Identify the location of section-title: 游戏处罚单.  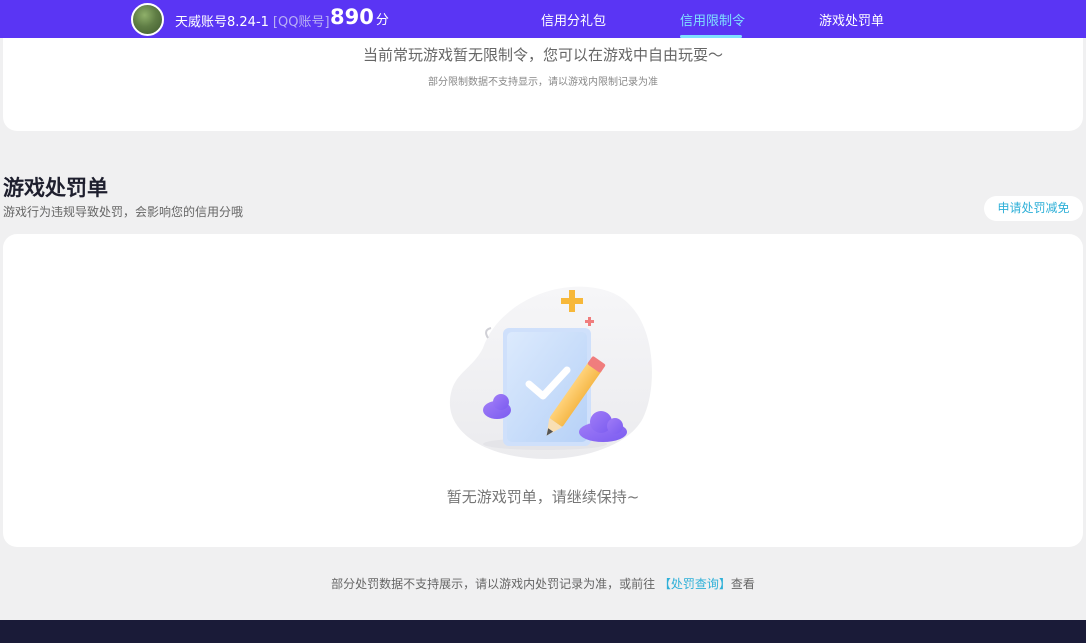
(55, 188).